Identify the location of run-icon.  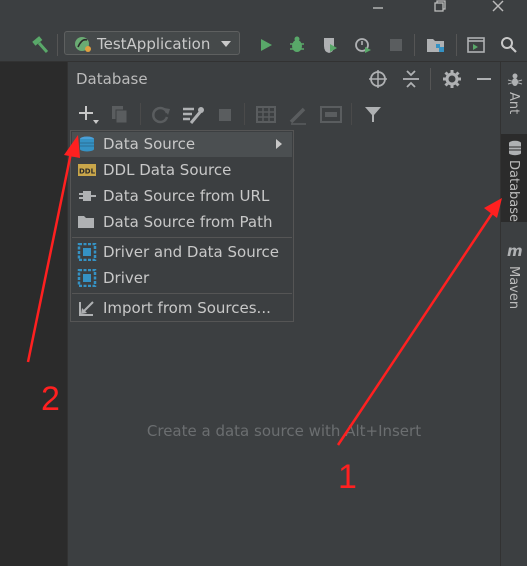
(266, 44).